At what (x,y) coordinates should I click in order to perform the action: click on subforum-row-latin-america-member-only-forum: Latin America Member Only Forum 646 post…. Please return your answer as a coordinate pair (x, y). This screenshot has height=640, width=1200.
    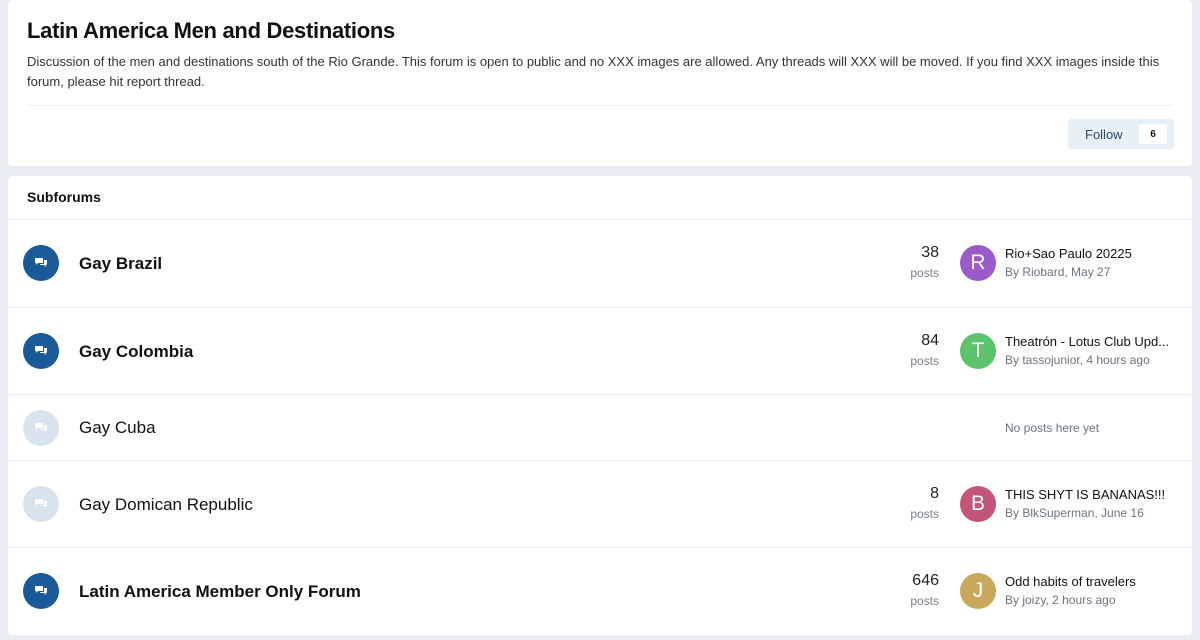
    Looking at the image, I should click on (600, 591).